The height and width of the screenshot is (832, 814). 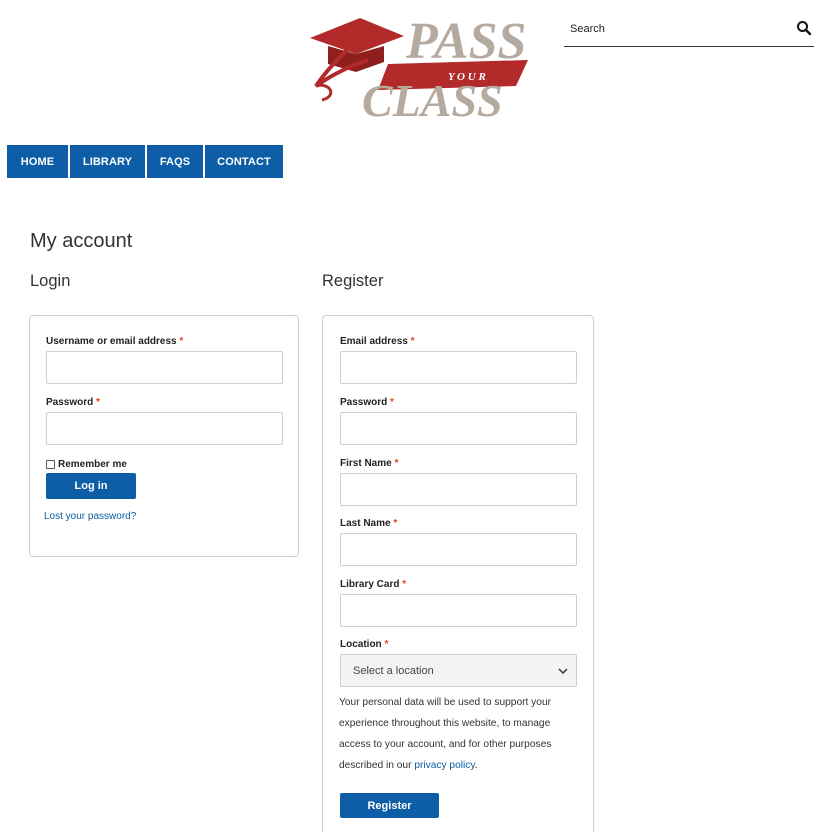 I want to click on remember-me-label: Remember me, so click(x=92, y=464).